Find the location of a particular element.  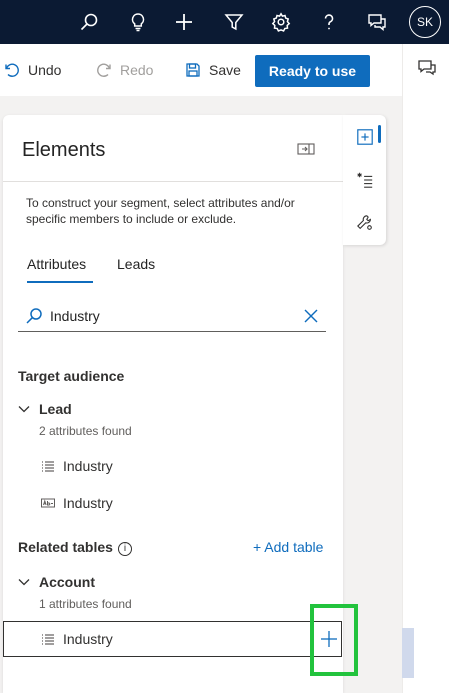

elements-toolbar-button is located at coordinates (365, 137).